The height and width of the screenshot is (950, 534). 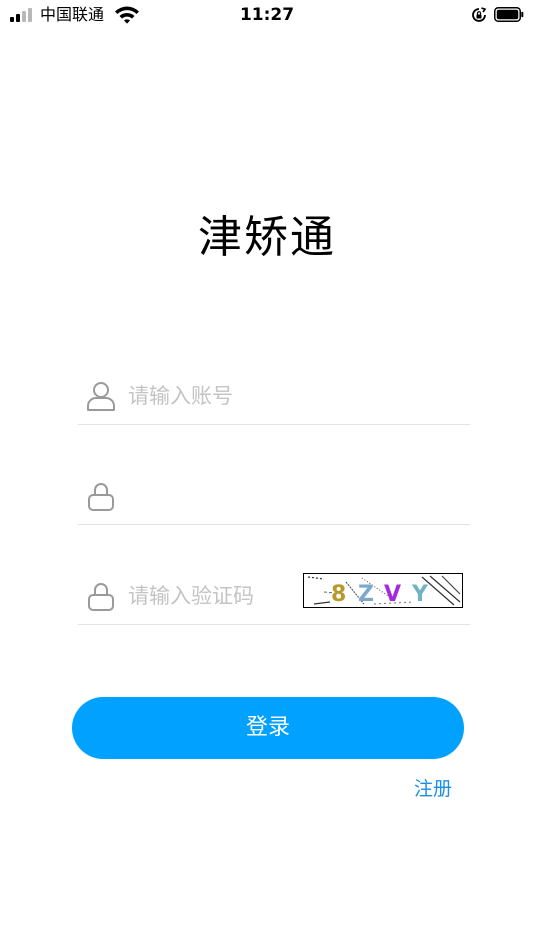 I want to click on captcha-input, so click(x=213, y=596).